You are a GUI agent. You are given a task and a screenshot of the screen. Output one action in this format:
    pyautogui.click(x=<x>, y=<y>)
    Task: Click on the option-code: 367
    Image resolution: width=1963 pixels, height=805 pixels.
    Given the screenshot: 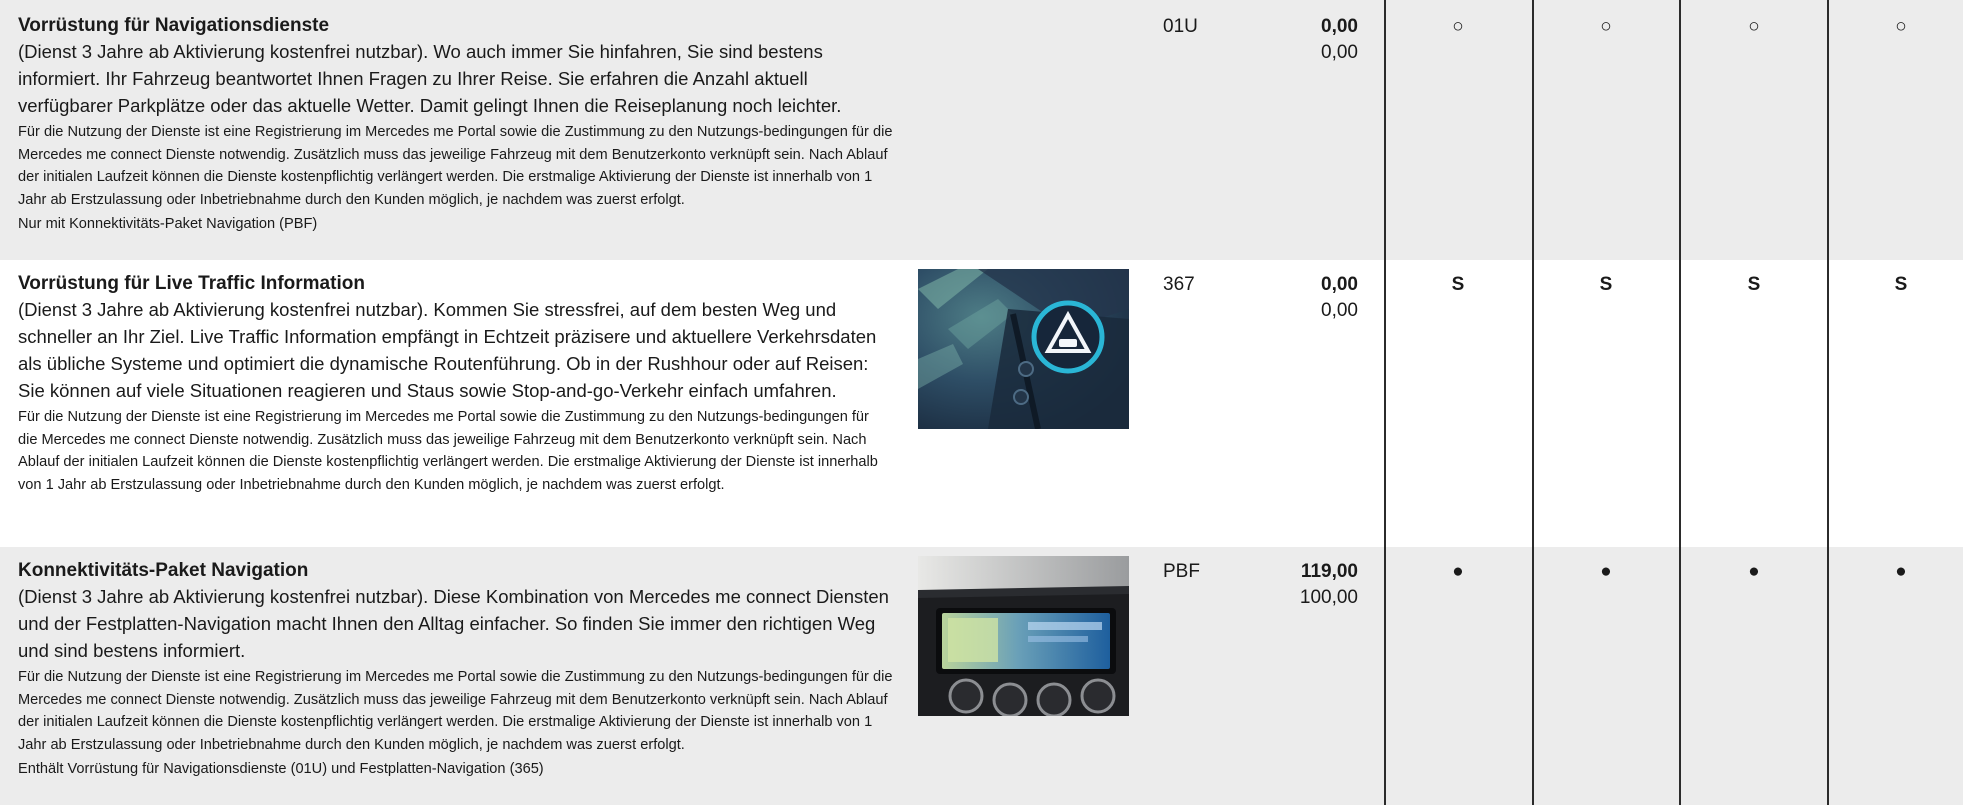 What is the action you would take?
    pyautogui.click(x=1179, y=284)
    